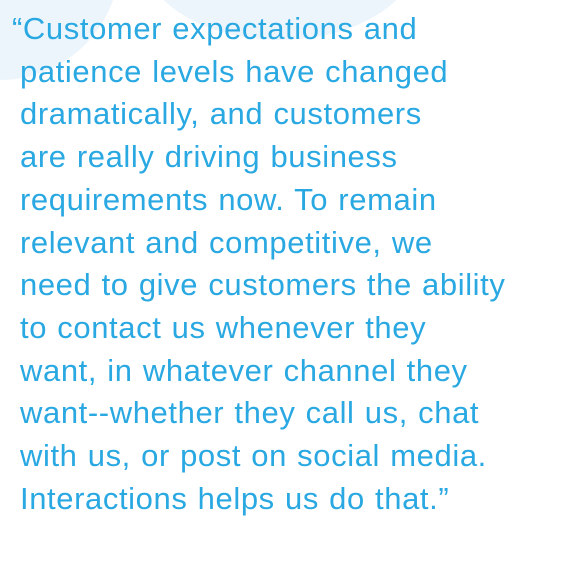 The image size is (561, 570). I want to click on quote-line: need to give customers the ability, so click(263, 285).